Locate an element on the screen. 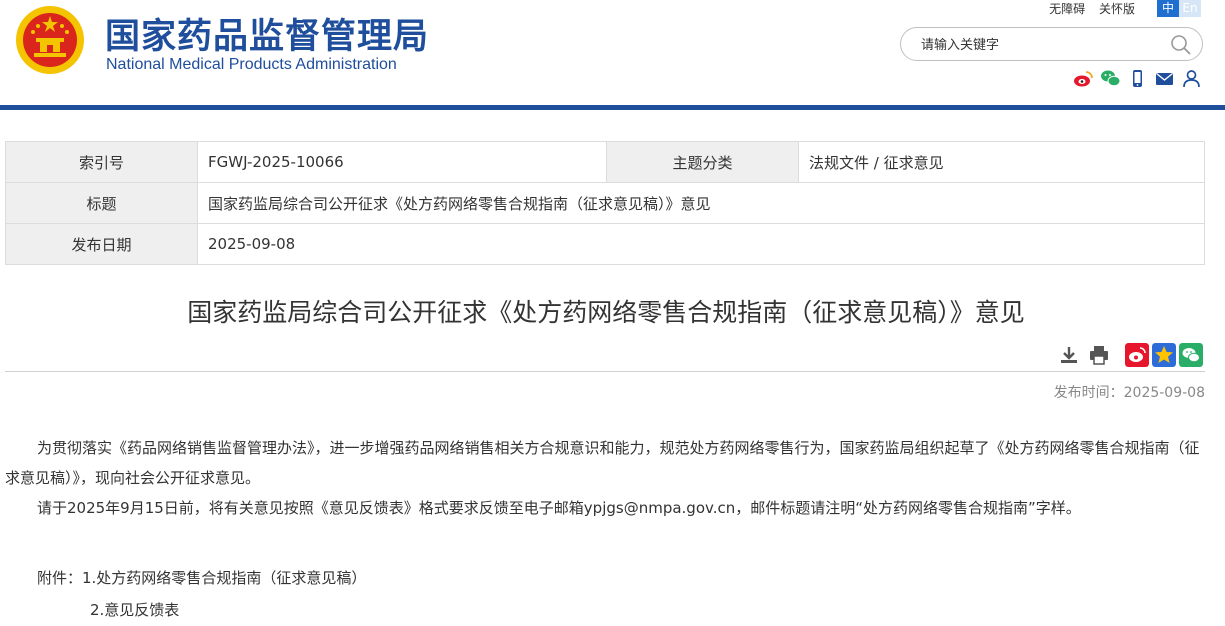  share-weibo-icon is located at coordinates (1137, 355).